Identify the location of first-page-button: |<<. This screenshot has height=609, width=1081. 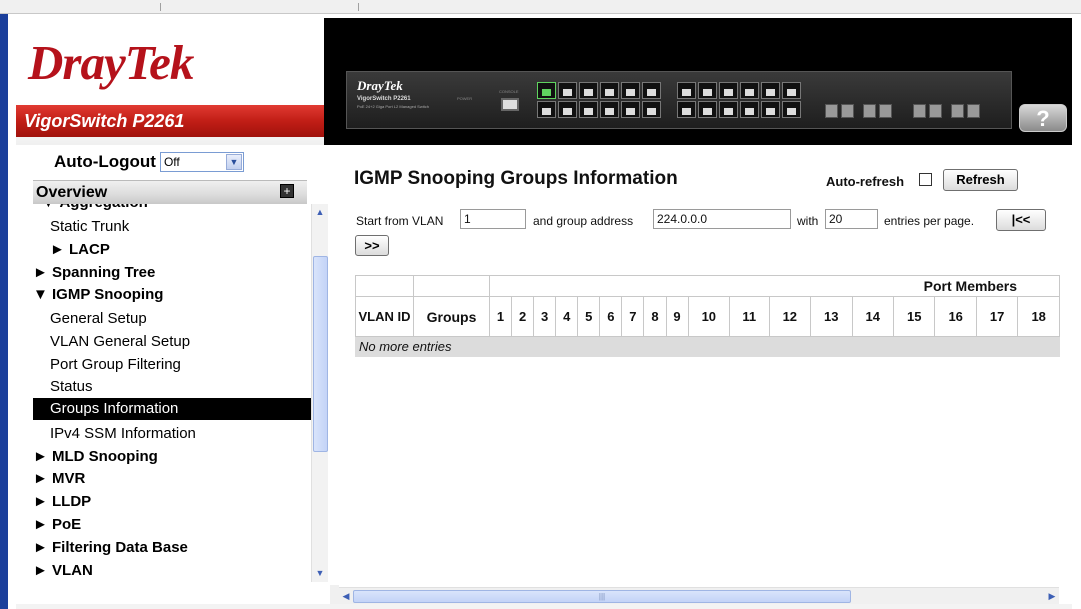
(1021, 220).